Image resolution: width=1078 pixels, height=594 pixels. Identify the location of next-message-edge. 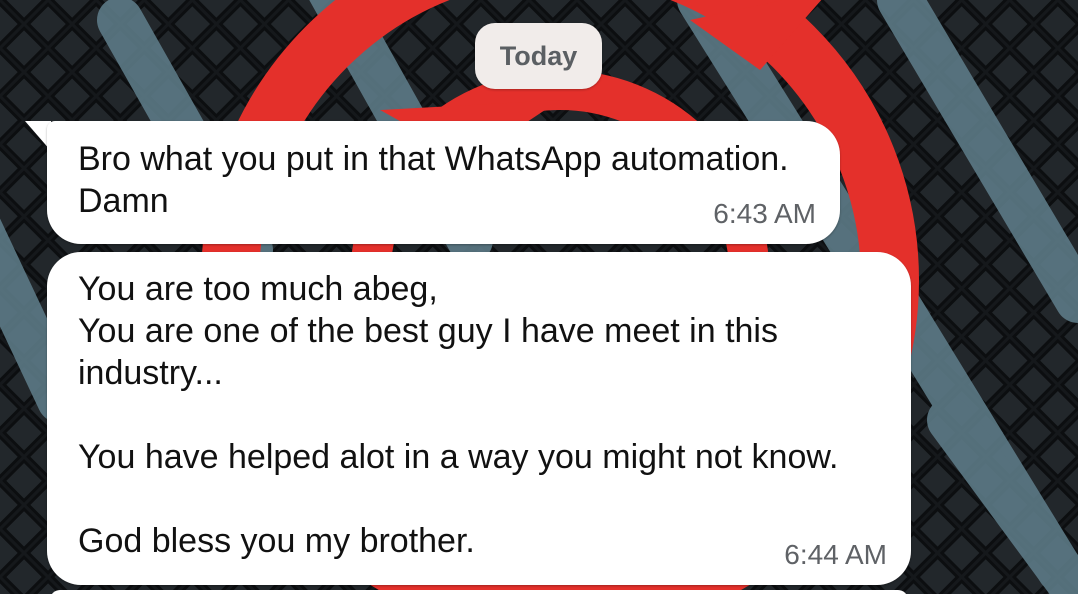
(479, 592).